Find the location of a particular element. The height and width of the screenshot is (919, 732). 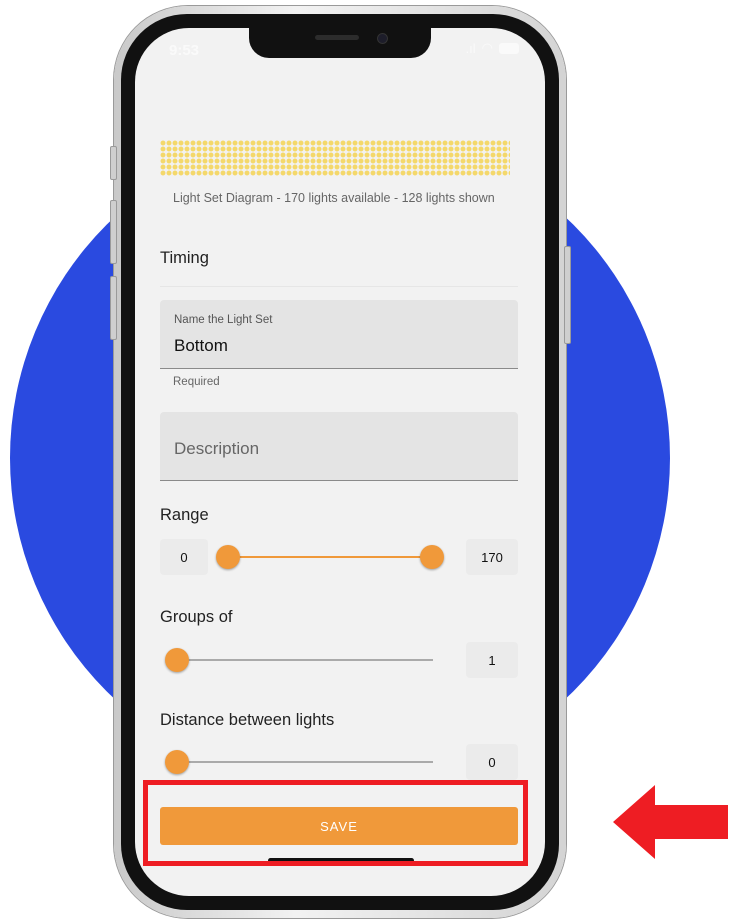

camera-icon is located at coordinates (382, 38).